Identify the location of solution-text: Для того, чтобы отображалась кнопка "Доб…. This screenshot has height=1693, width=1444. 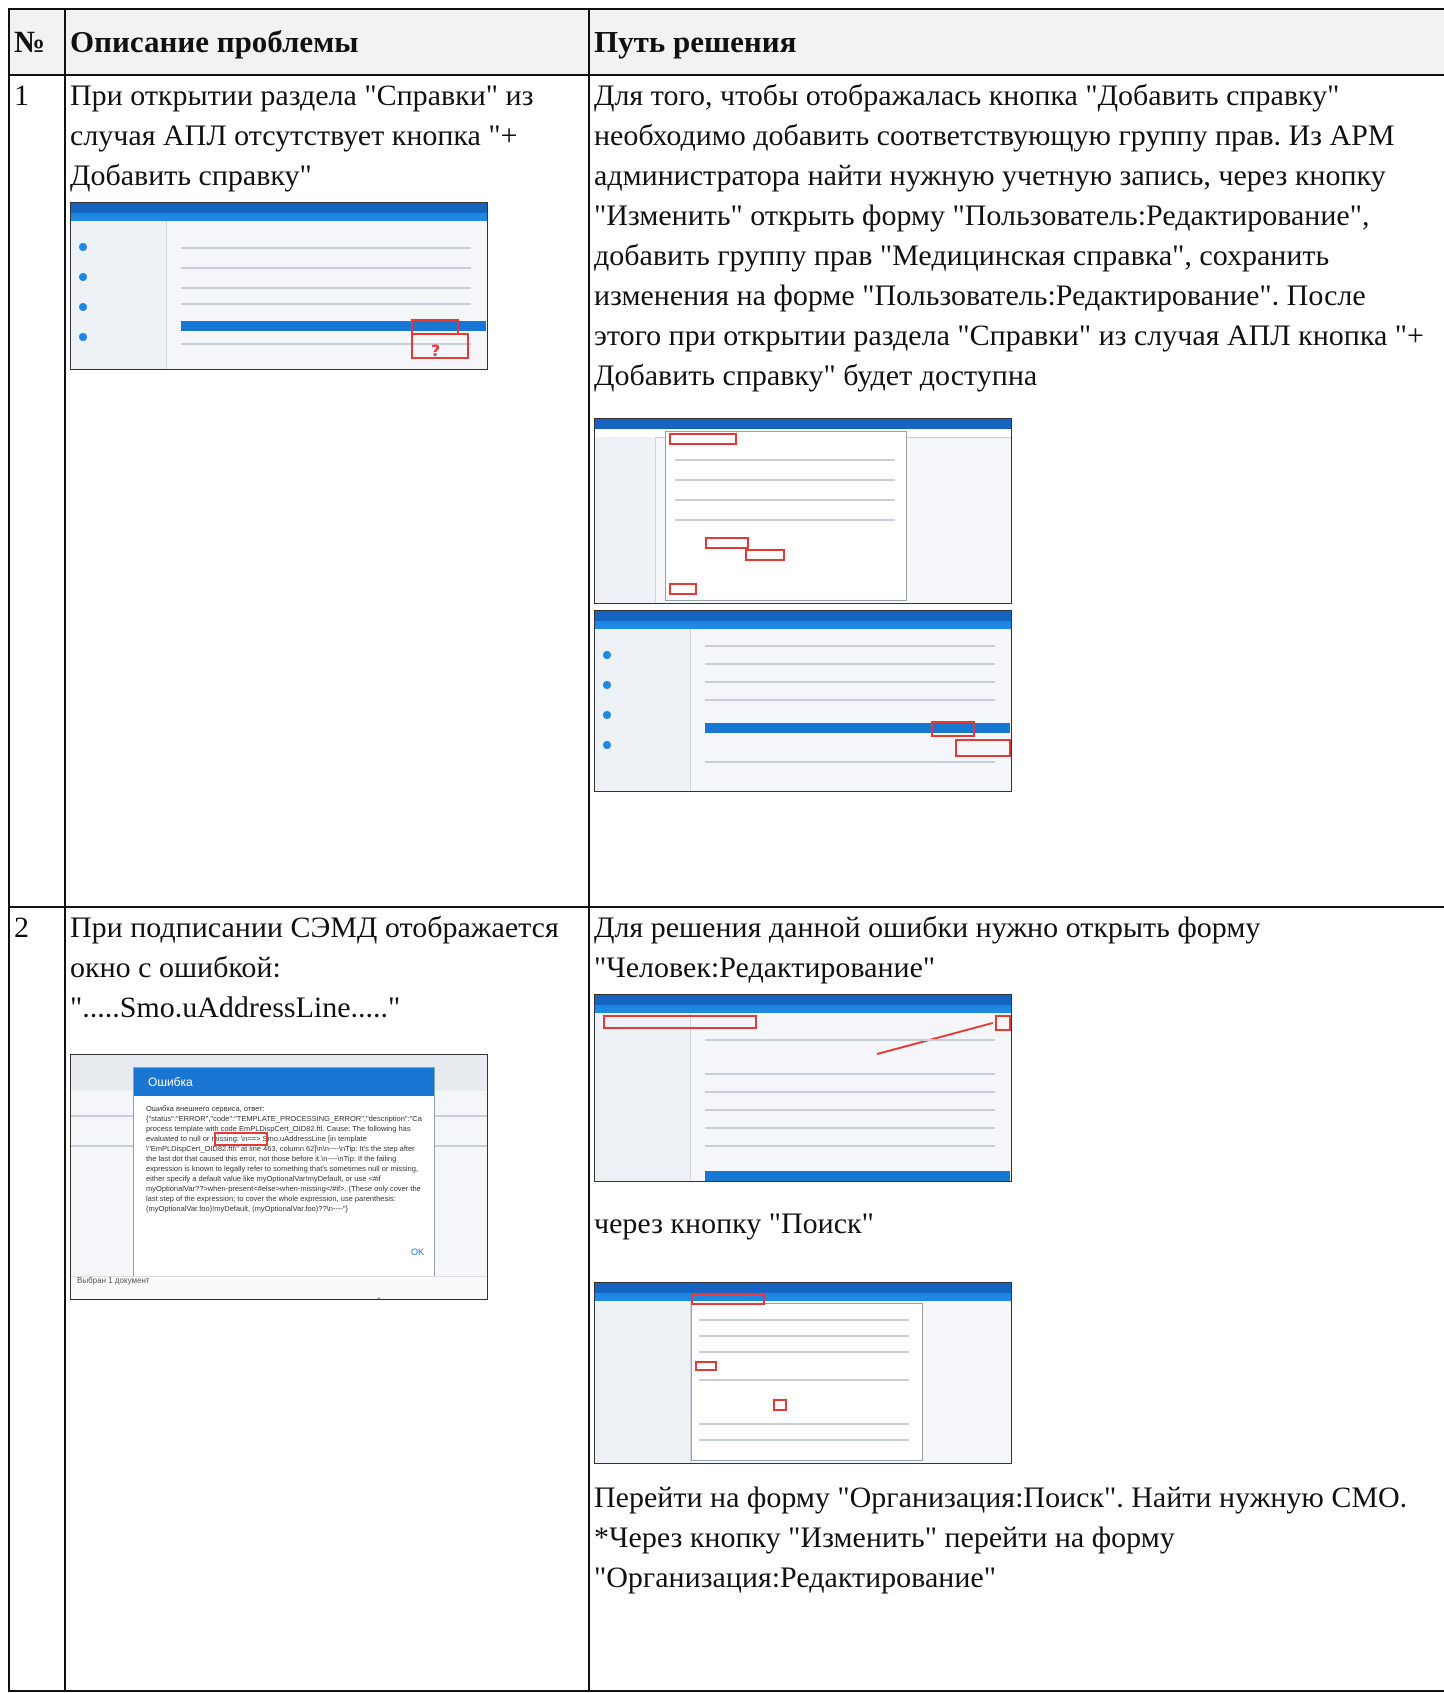
(1009, 235).